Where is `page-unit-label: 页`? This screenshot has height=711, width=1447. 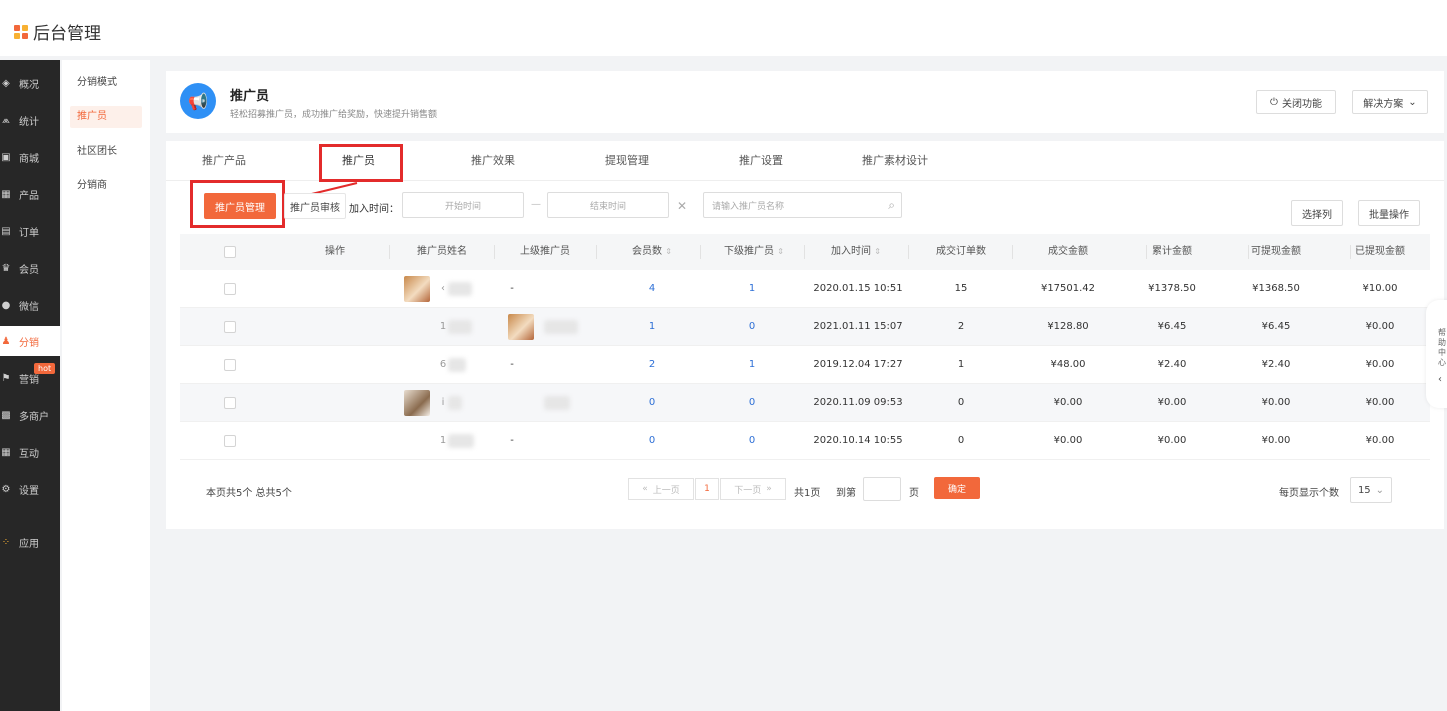
page-unit-label: 页 is located at coordinates (914, 493).